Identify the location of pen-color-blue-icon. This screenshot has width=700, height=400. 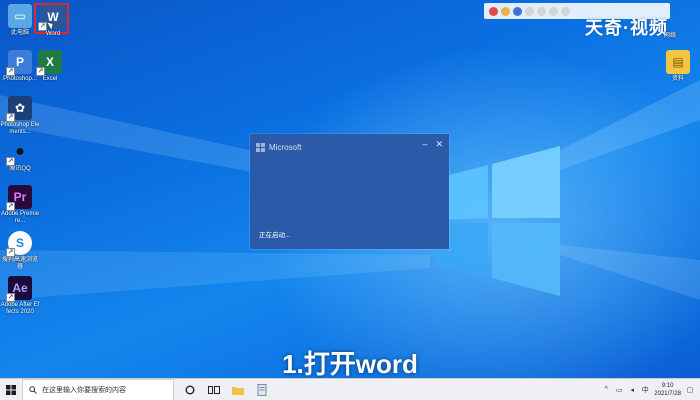
(517, 11).